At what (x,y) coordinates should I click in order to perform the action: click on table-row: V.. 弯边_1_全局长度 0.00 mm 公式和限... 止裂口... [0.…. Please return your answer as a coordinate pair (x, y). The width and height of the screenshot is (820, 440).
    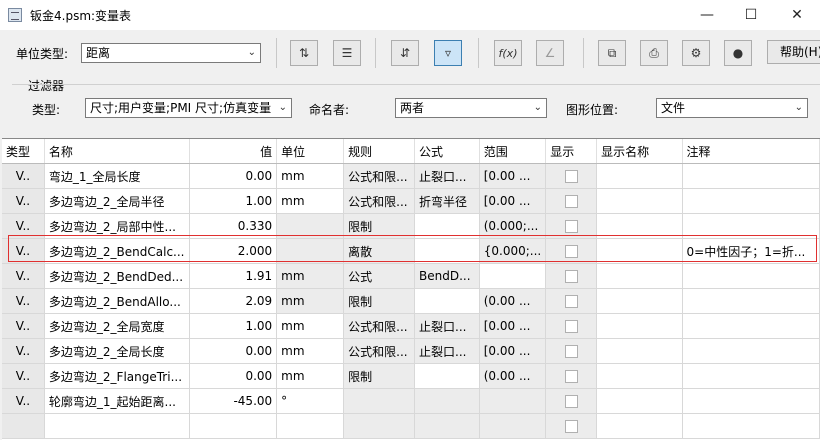
    Looking at the image, I should click on (411, 176).